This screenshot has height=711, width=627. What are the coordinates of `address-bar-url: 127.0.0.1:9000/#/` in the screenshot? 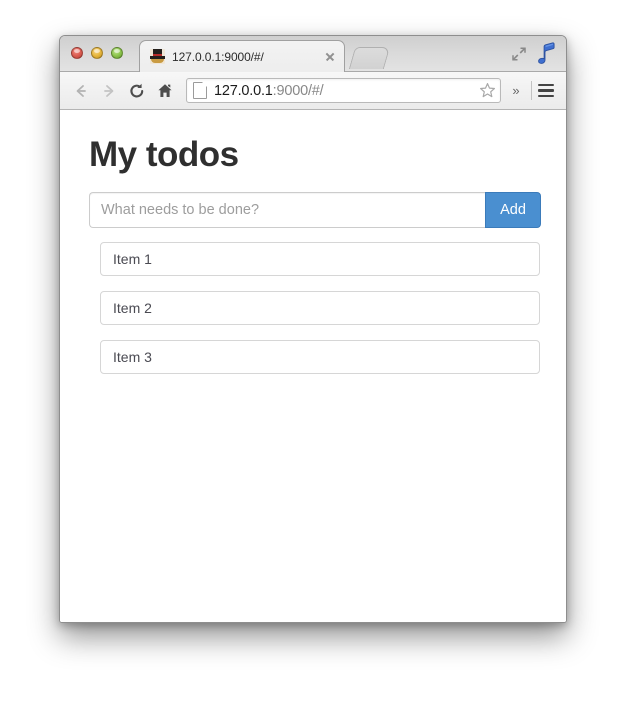 It's located at (344, 91).